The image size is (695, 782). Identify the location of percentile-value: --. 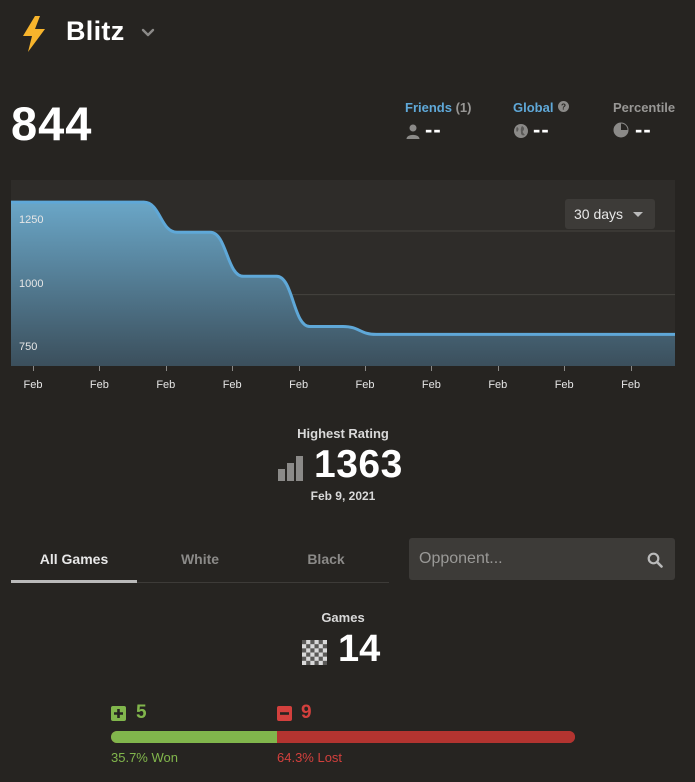
(643, 129).